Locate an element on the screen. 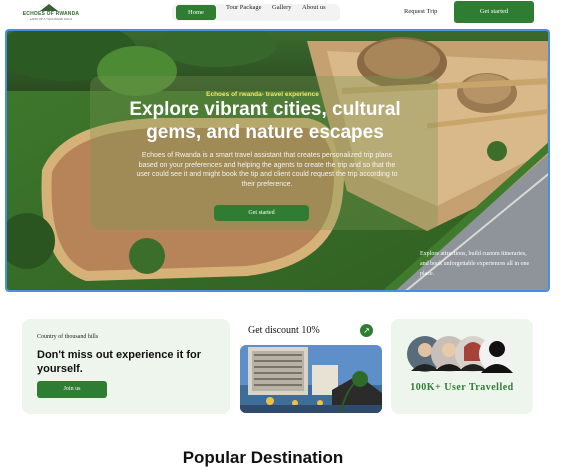 This screenshot has width=566, height=475. users-card: 100K+ User Travelled is located at coordinates (462, 366).